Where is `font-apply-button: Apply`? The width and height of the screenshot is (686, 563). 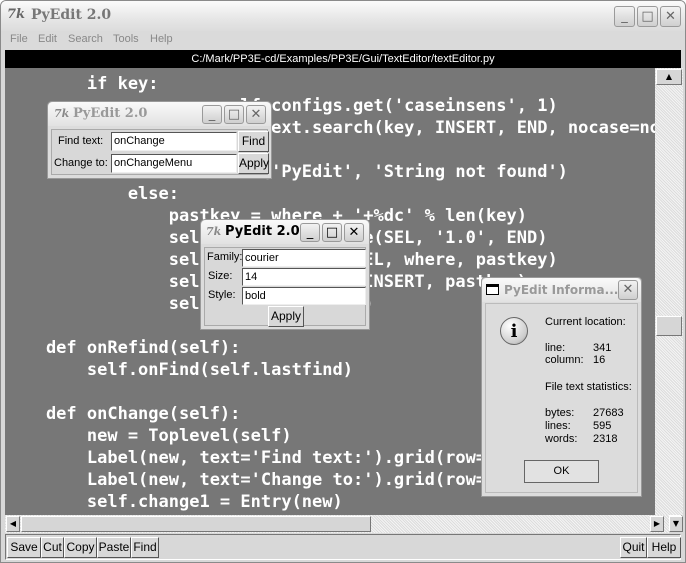 font-apply-button: Apply is located at coordinates (286, 316).